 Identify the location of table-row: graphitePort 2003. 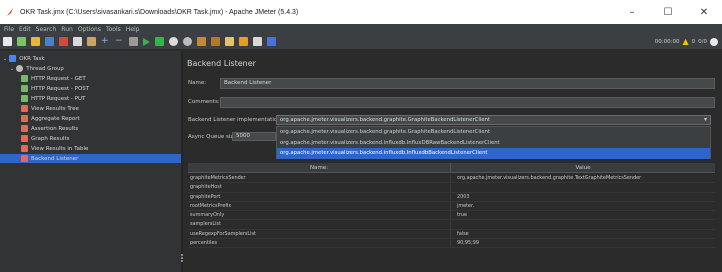
(451, 197).